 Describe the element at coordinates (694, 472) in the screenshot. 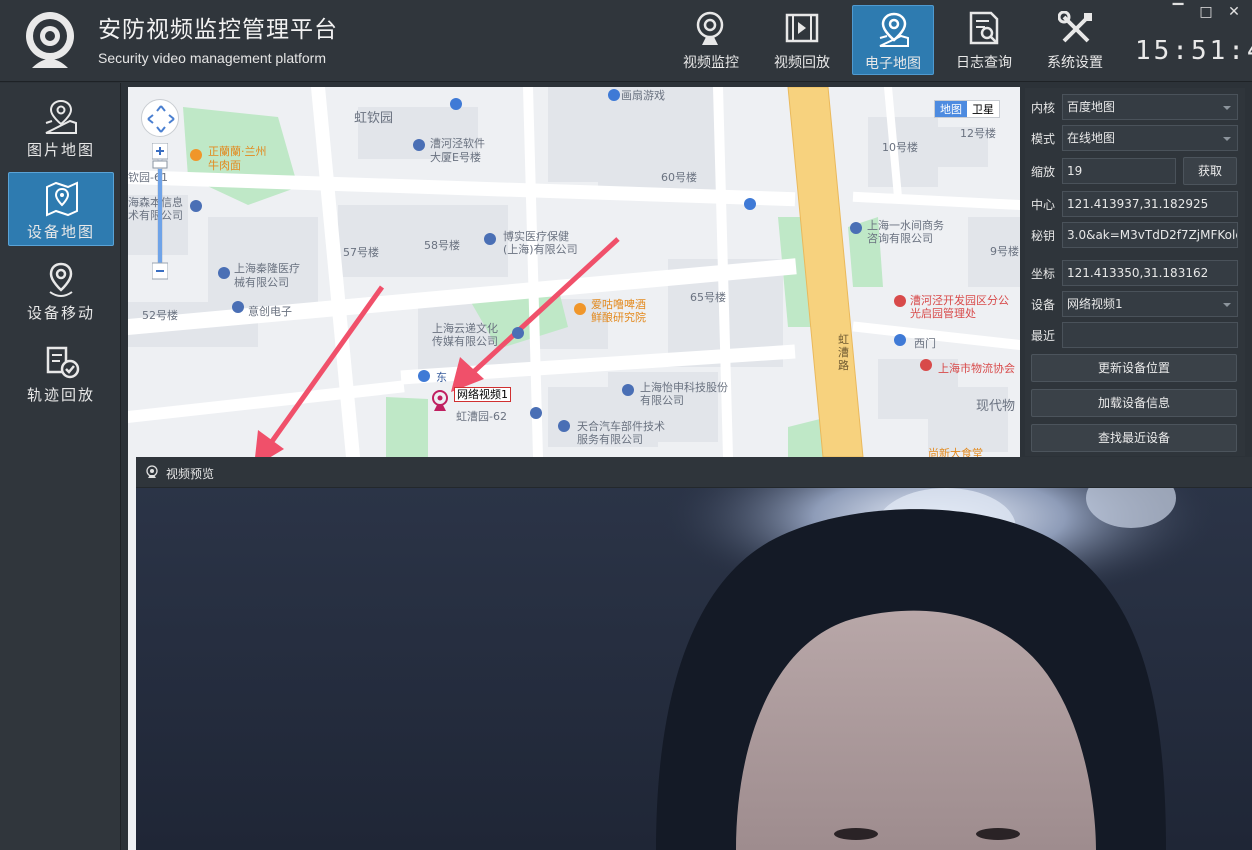

I see `video-preview-titlebar: 视频预览` at that location.